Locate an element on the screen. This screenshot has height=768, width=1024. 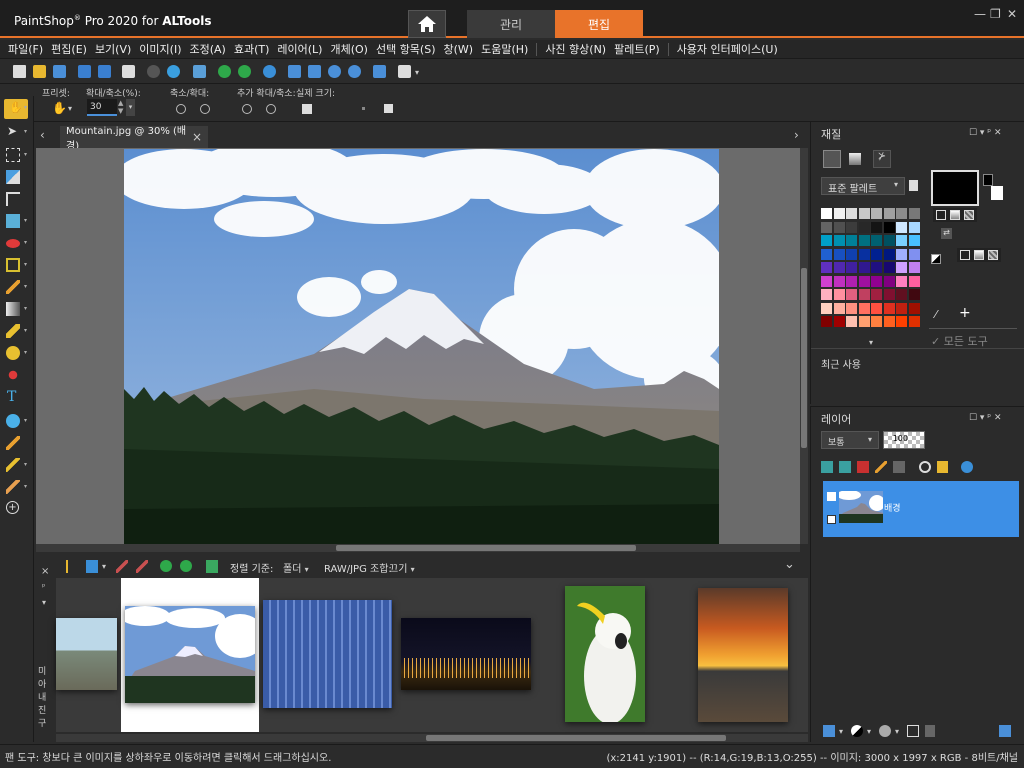
small-bg-swatch is located at coordinates (997, 193).